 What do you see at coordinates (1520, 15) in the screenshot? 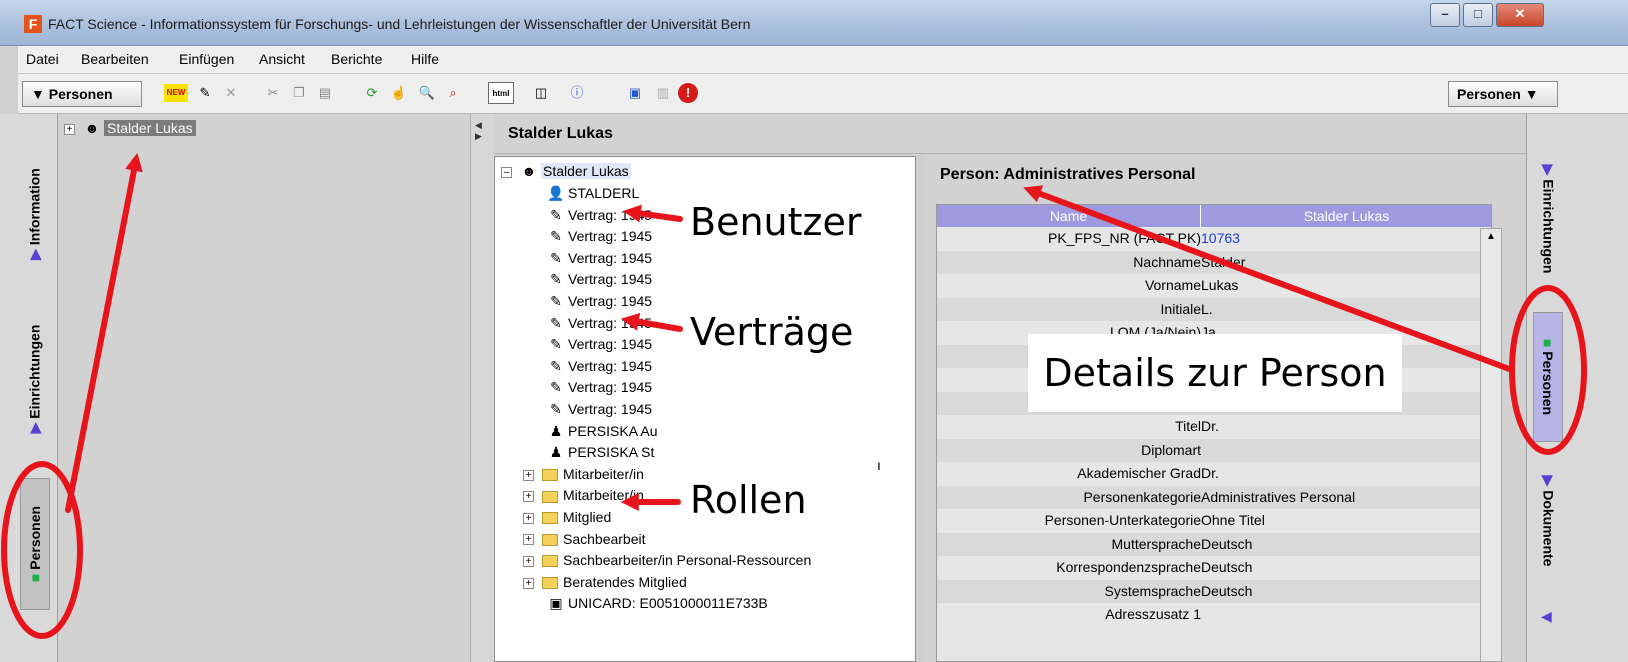
I see `close-button: ✕` at bounding box center [1520, 15].